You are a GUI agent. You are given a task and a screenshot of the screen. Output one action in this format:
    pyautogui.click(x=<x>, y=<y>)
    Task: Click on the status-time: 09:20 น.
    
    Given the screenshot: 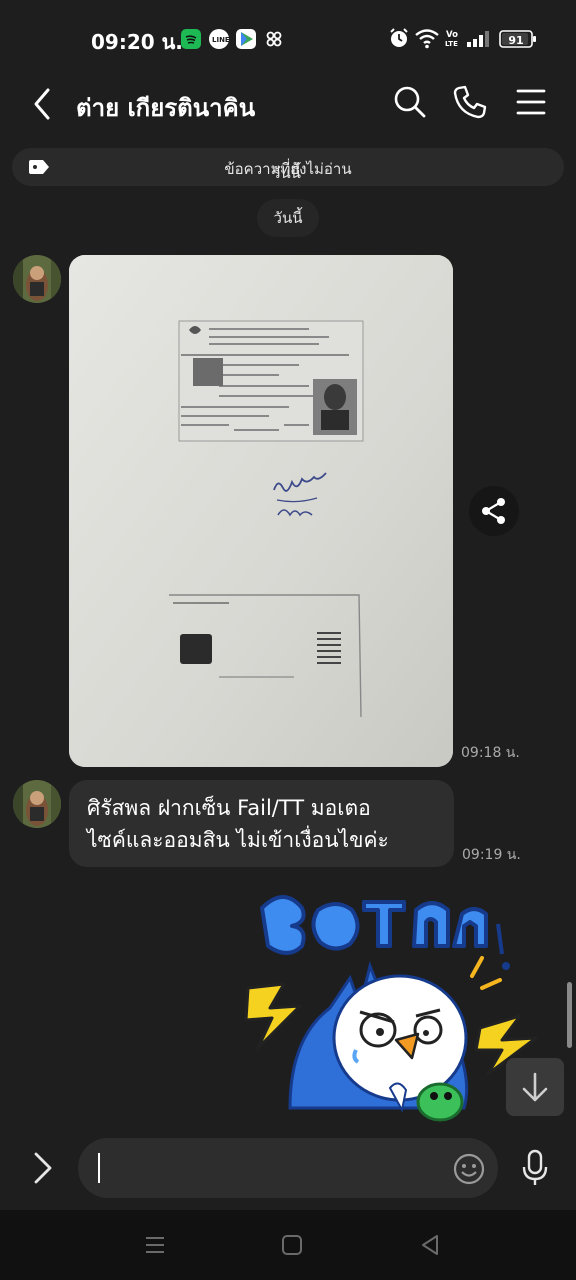 What is the action you would take?
    pyautogui.click(x=137, y=42)
    